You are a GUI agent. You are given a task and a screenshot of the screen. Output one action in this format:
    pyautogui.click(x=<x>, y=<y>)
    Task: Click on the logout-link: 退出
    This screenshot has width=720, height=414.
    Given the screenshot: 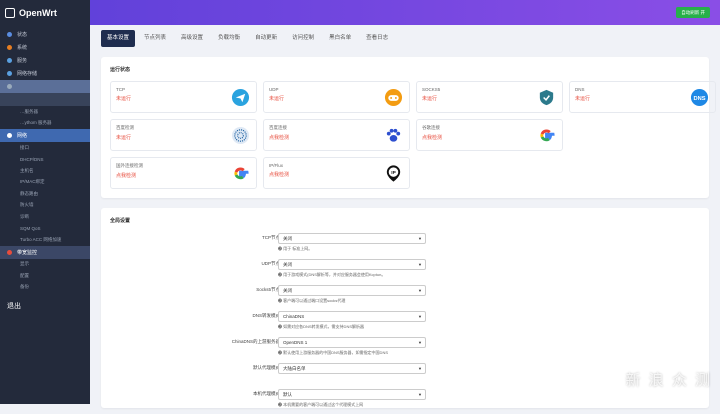 What is the action you would take?
    pyautogui.click(x=45, y=305)
    